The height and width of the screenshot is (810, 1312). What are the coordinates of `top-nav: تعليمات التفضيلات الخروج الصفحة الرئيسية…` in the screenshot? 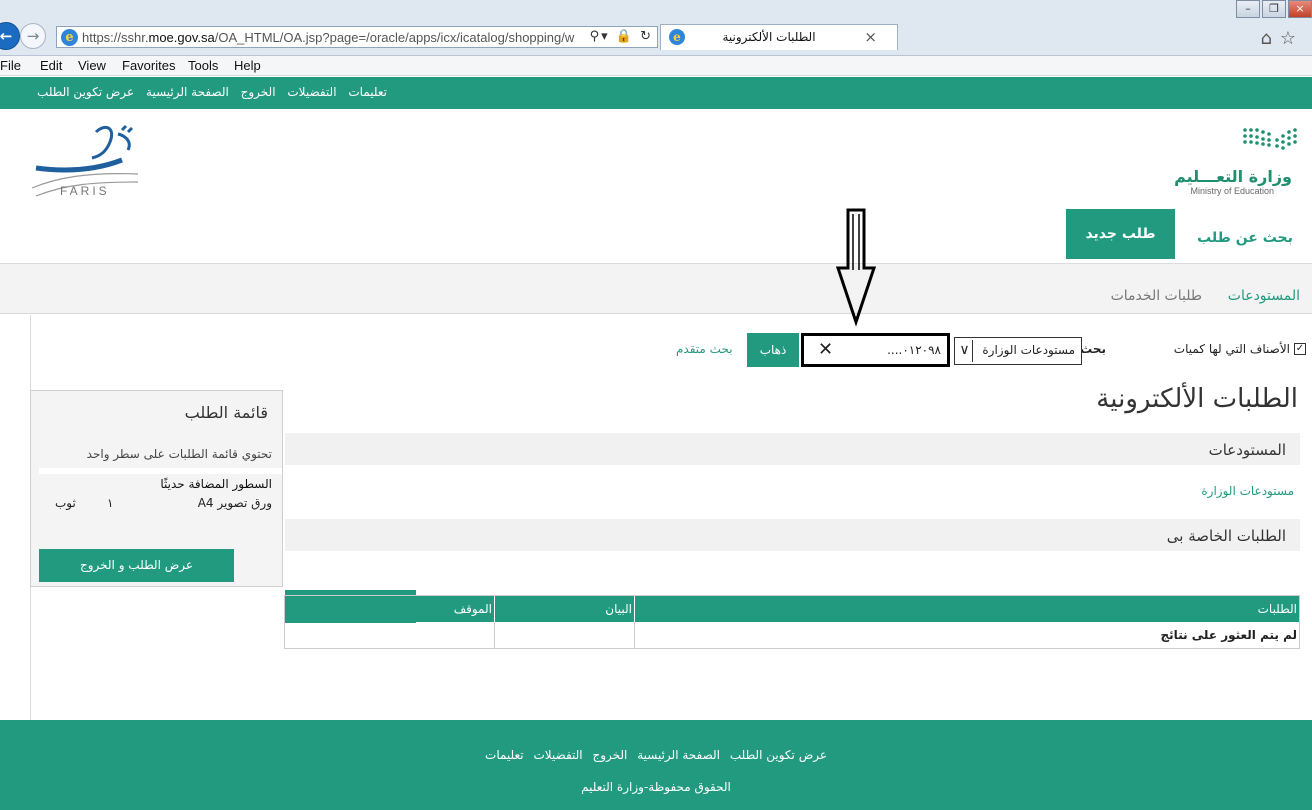 It's located at (656, 93).